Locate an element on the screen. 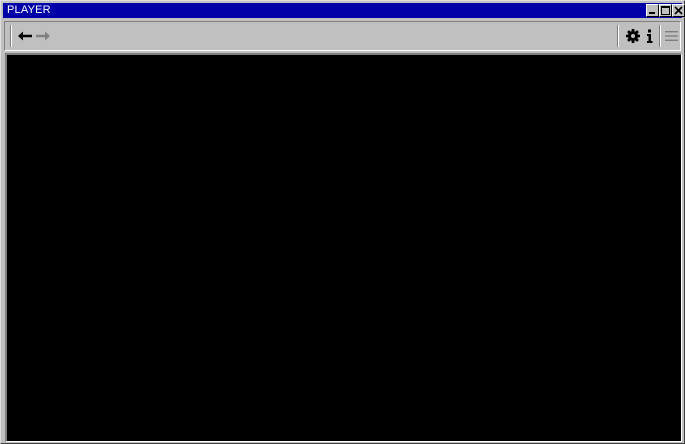 The image size is (685, 444). arrow-left-icon is located at coordinates (25, 36).